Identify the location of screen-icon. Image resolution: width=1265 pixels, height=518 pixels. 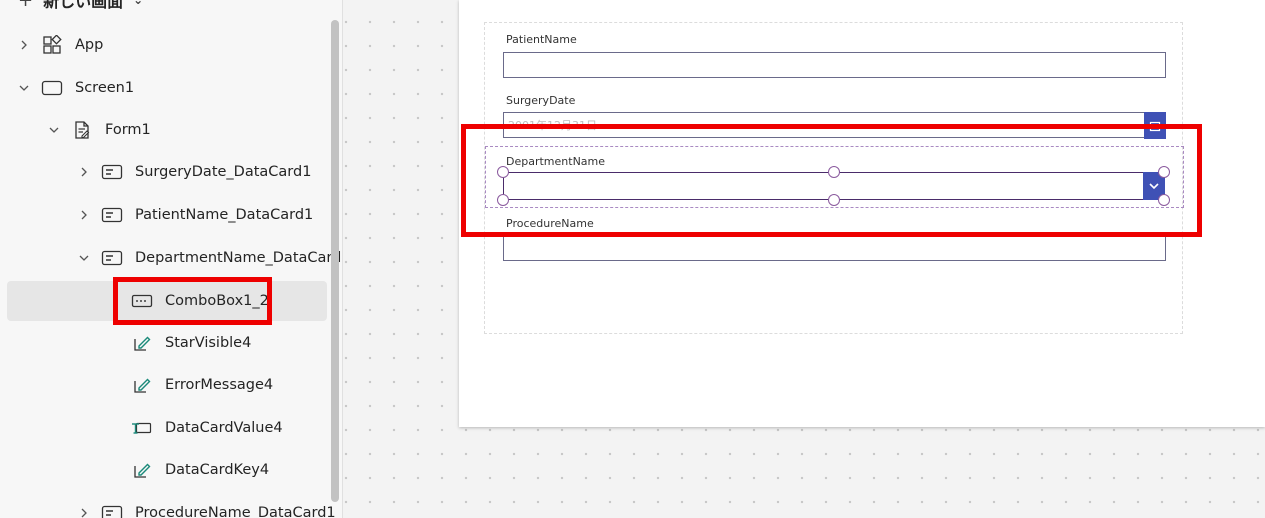
(52, 88).